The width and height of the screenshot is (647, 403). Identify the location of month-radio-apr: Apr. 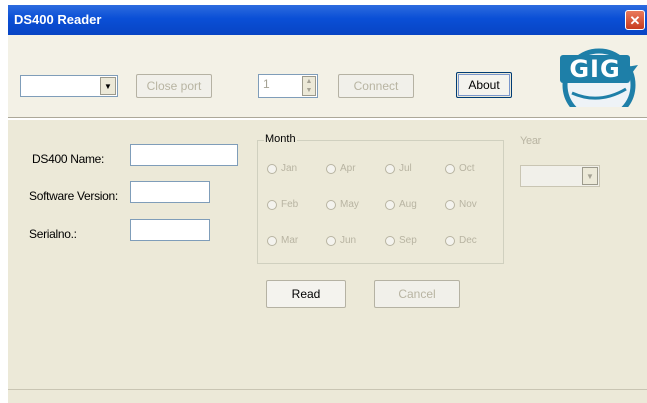
(341, 168).